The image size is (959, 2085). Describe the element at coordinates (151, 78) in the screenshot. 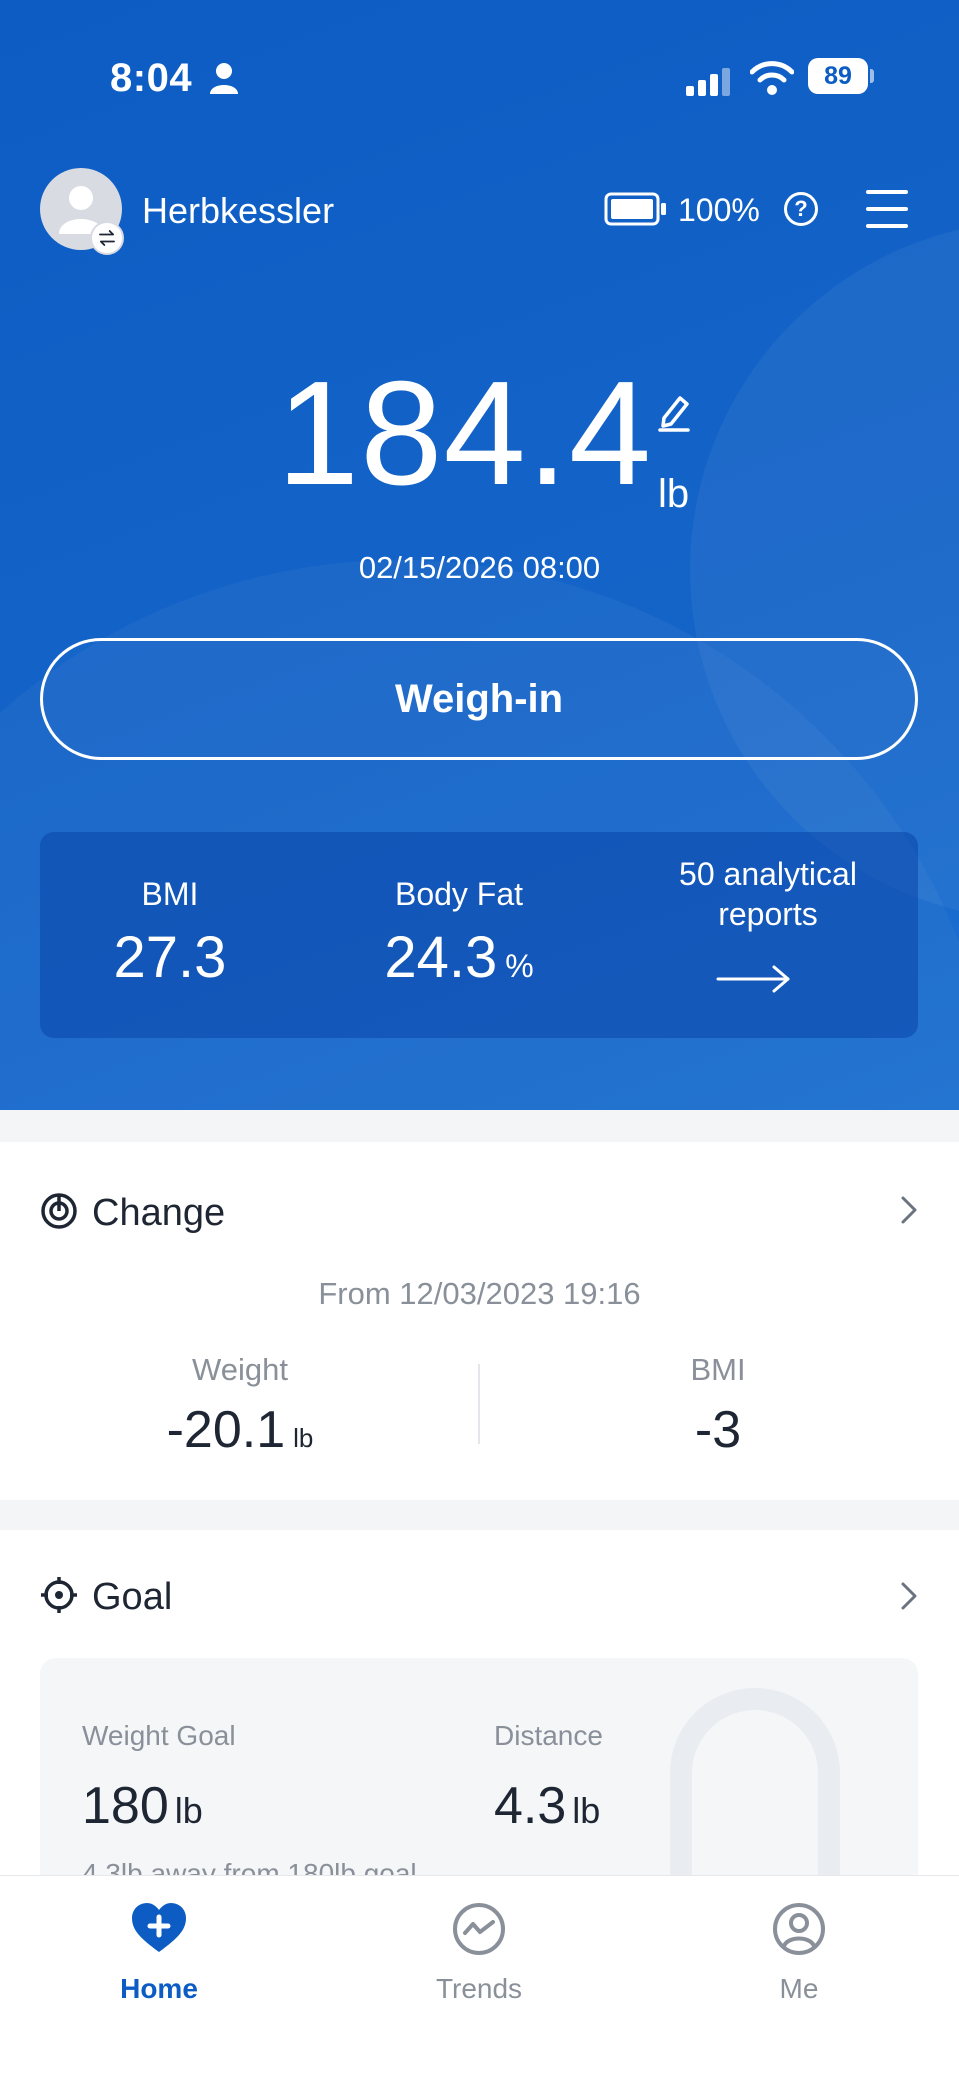

I see `status-time: 8:04` at that location.